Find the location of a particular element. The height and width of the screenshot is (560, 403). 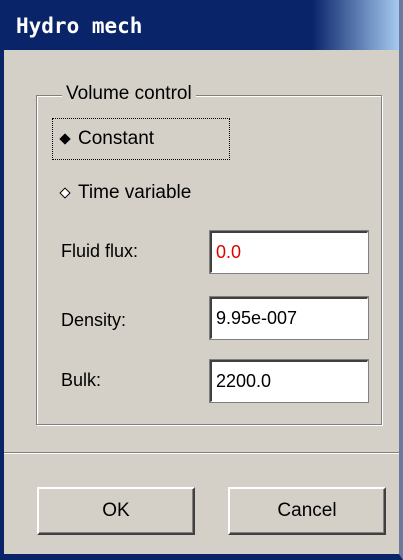

window-title: Hydro mech is located at coordinates (79, 26).